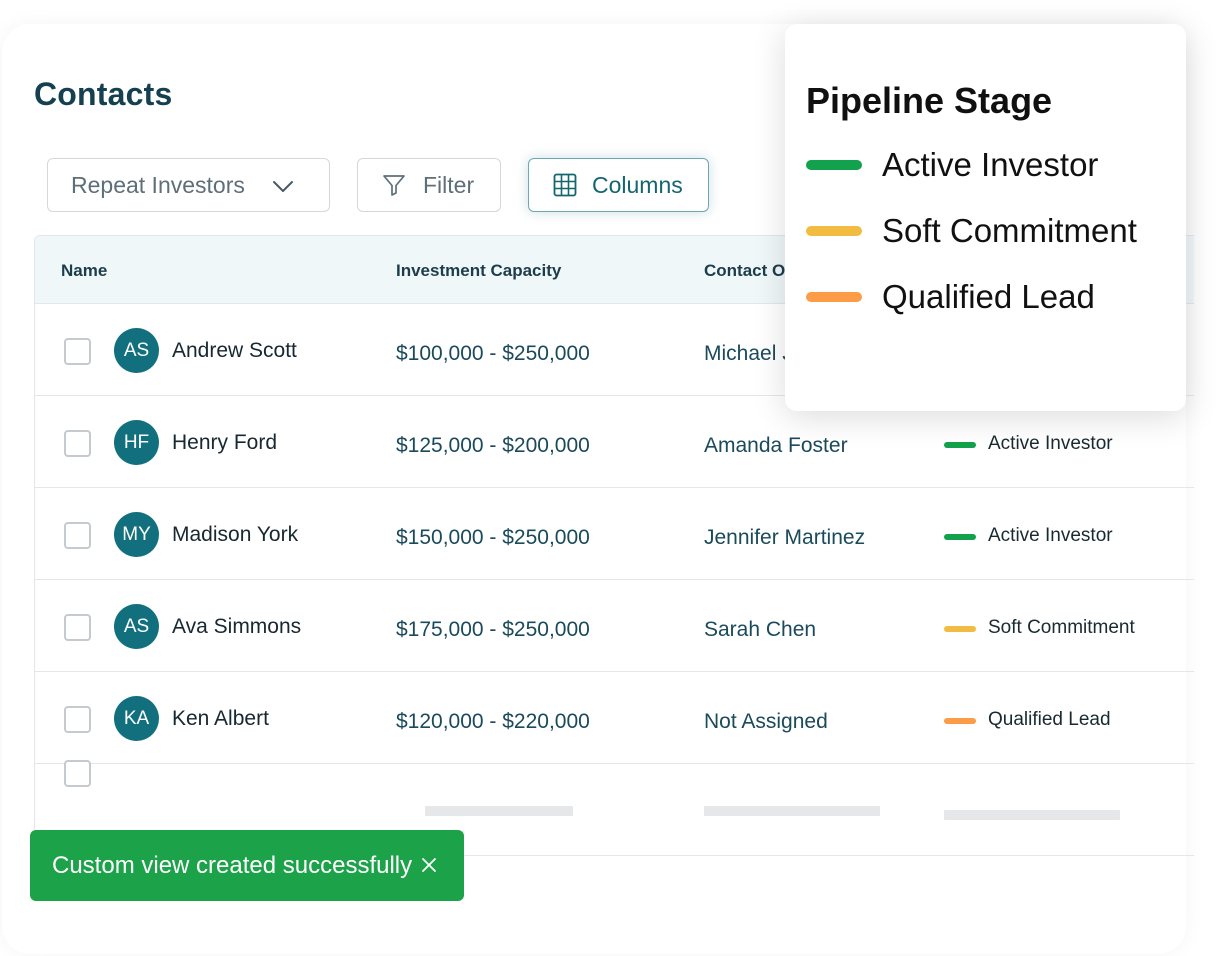 The image size is (1224, 956). I want to click on contact-name: Madison York, so click(235, 535).